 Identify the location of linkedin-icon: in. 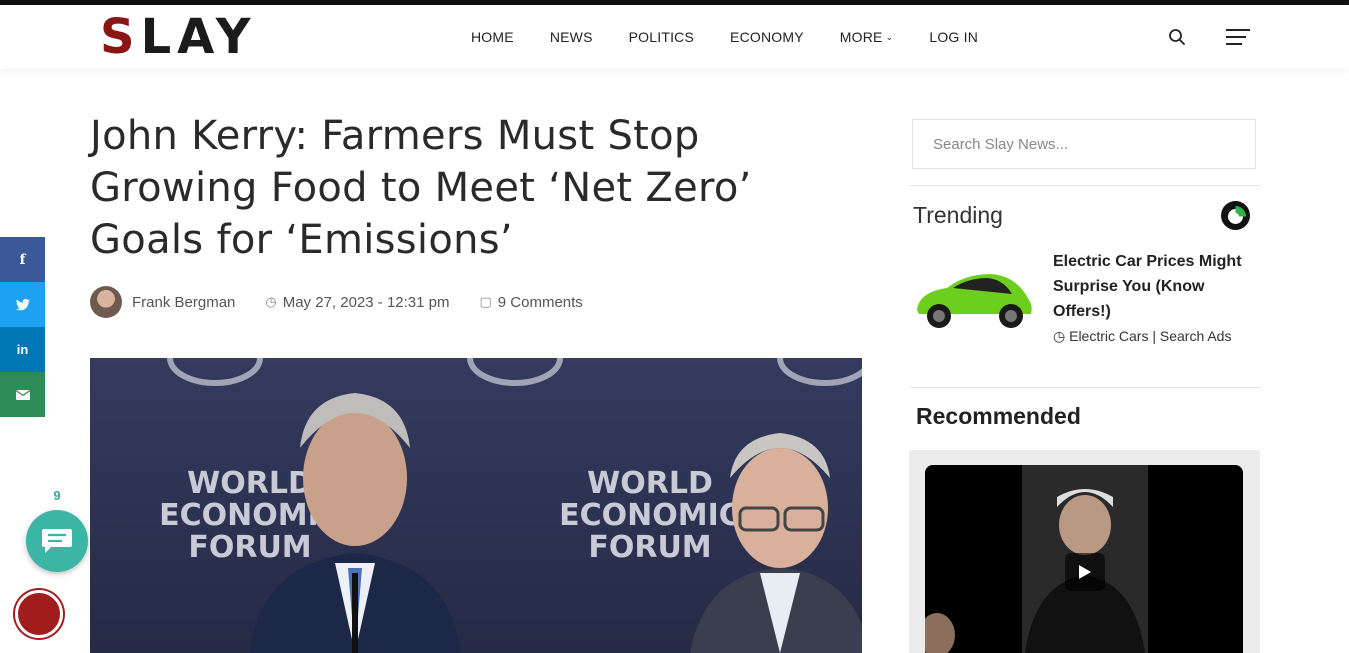
(22, 349).